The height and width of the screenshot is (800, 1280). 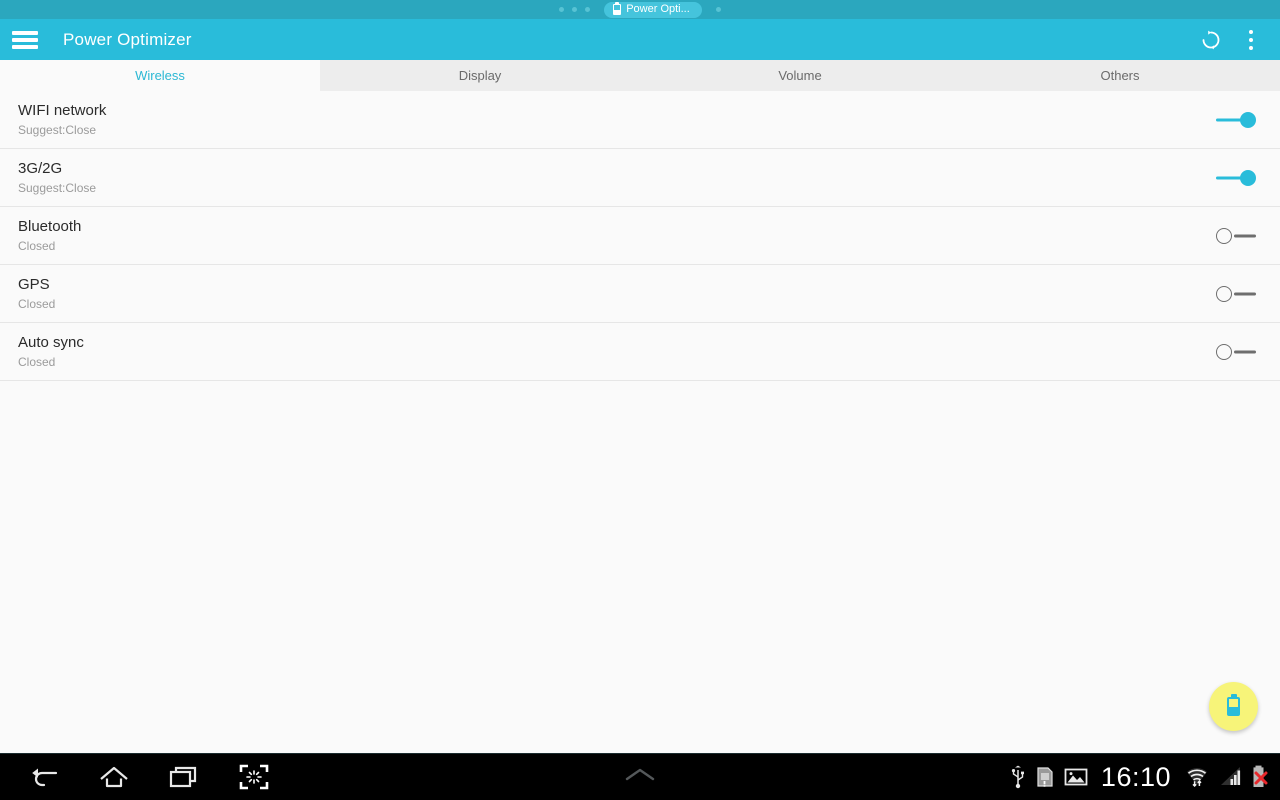 I want to click on system-navigation-bar: 16:10, so click(x=640, y=776).